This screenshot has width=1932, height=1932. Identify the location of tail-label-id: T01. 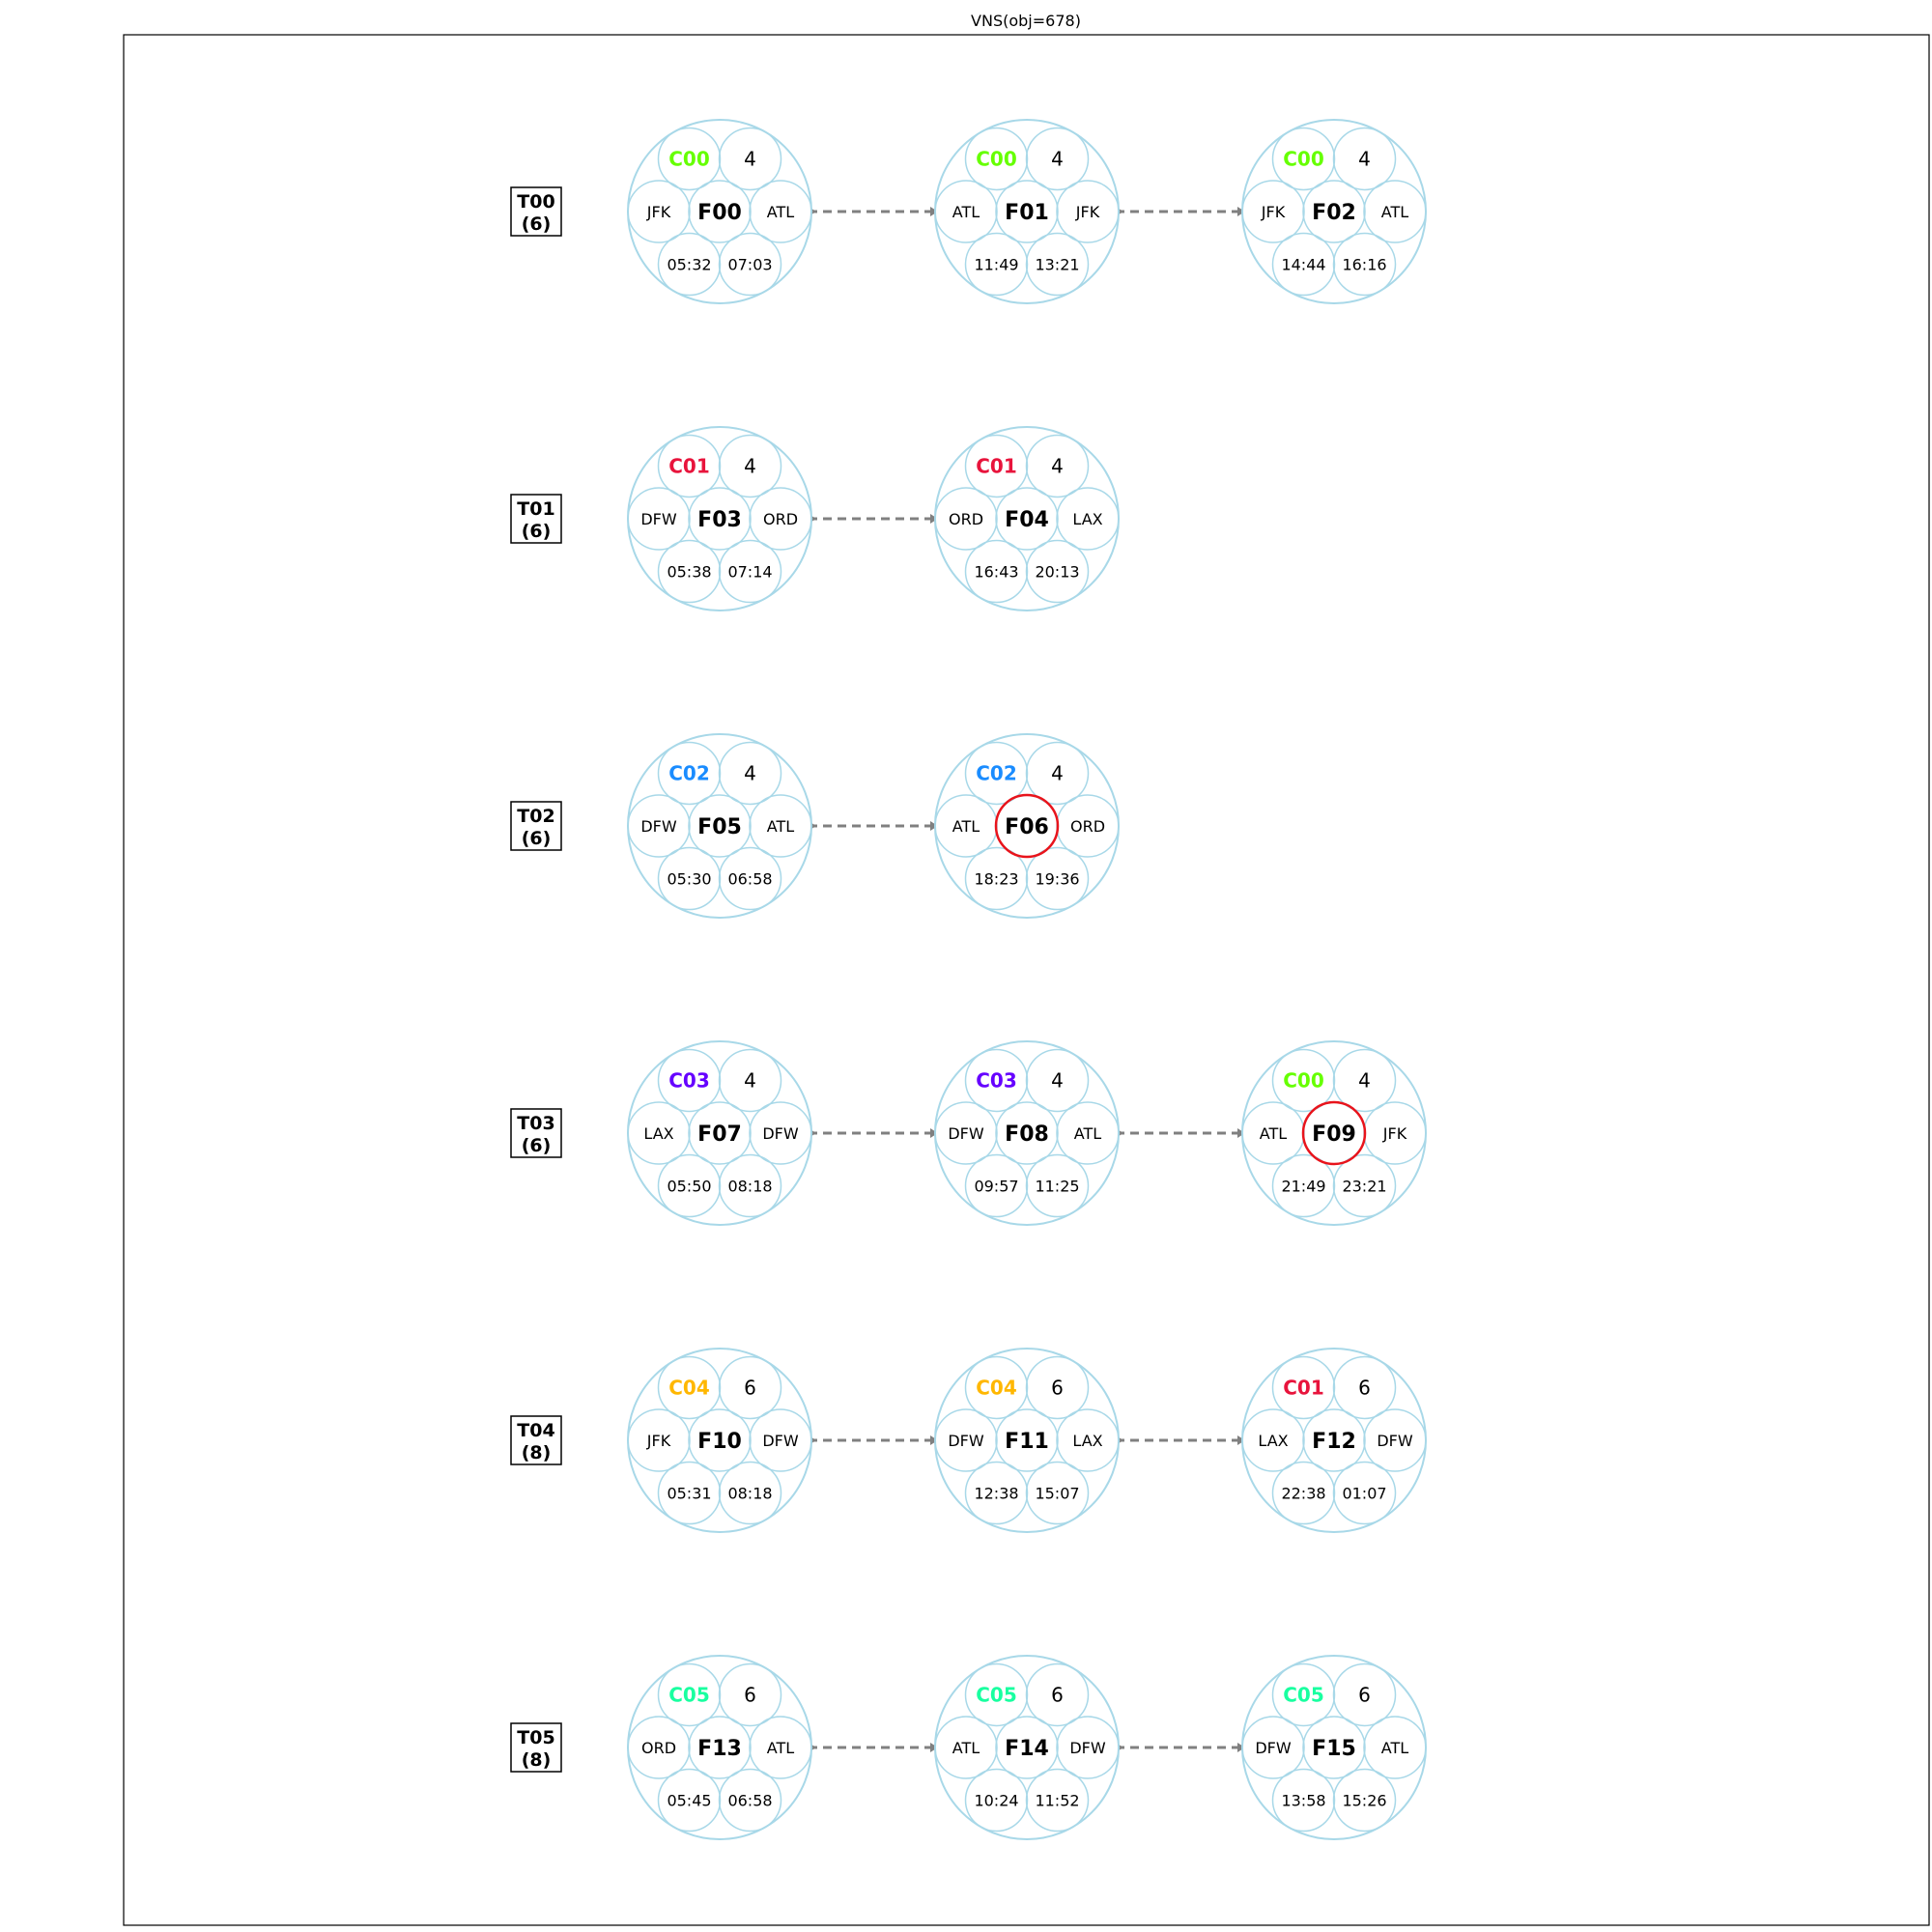
(535, 509).